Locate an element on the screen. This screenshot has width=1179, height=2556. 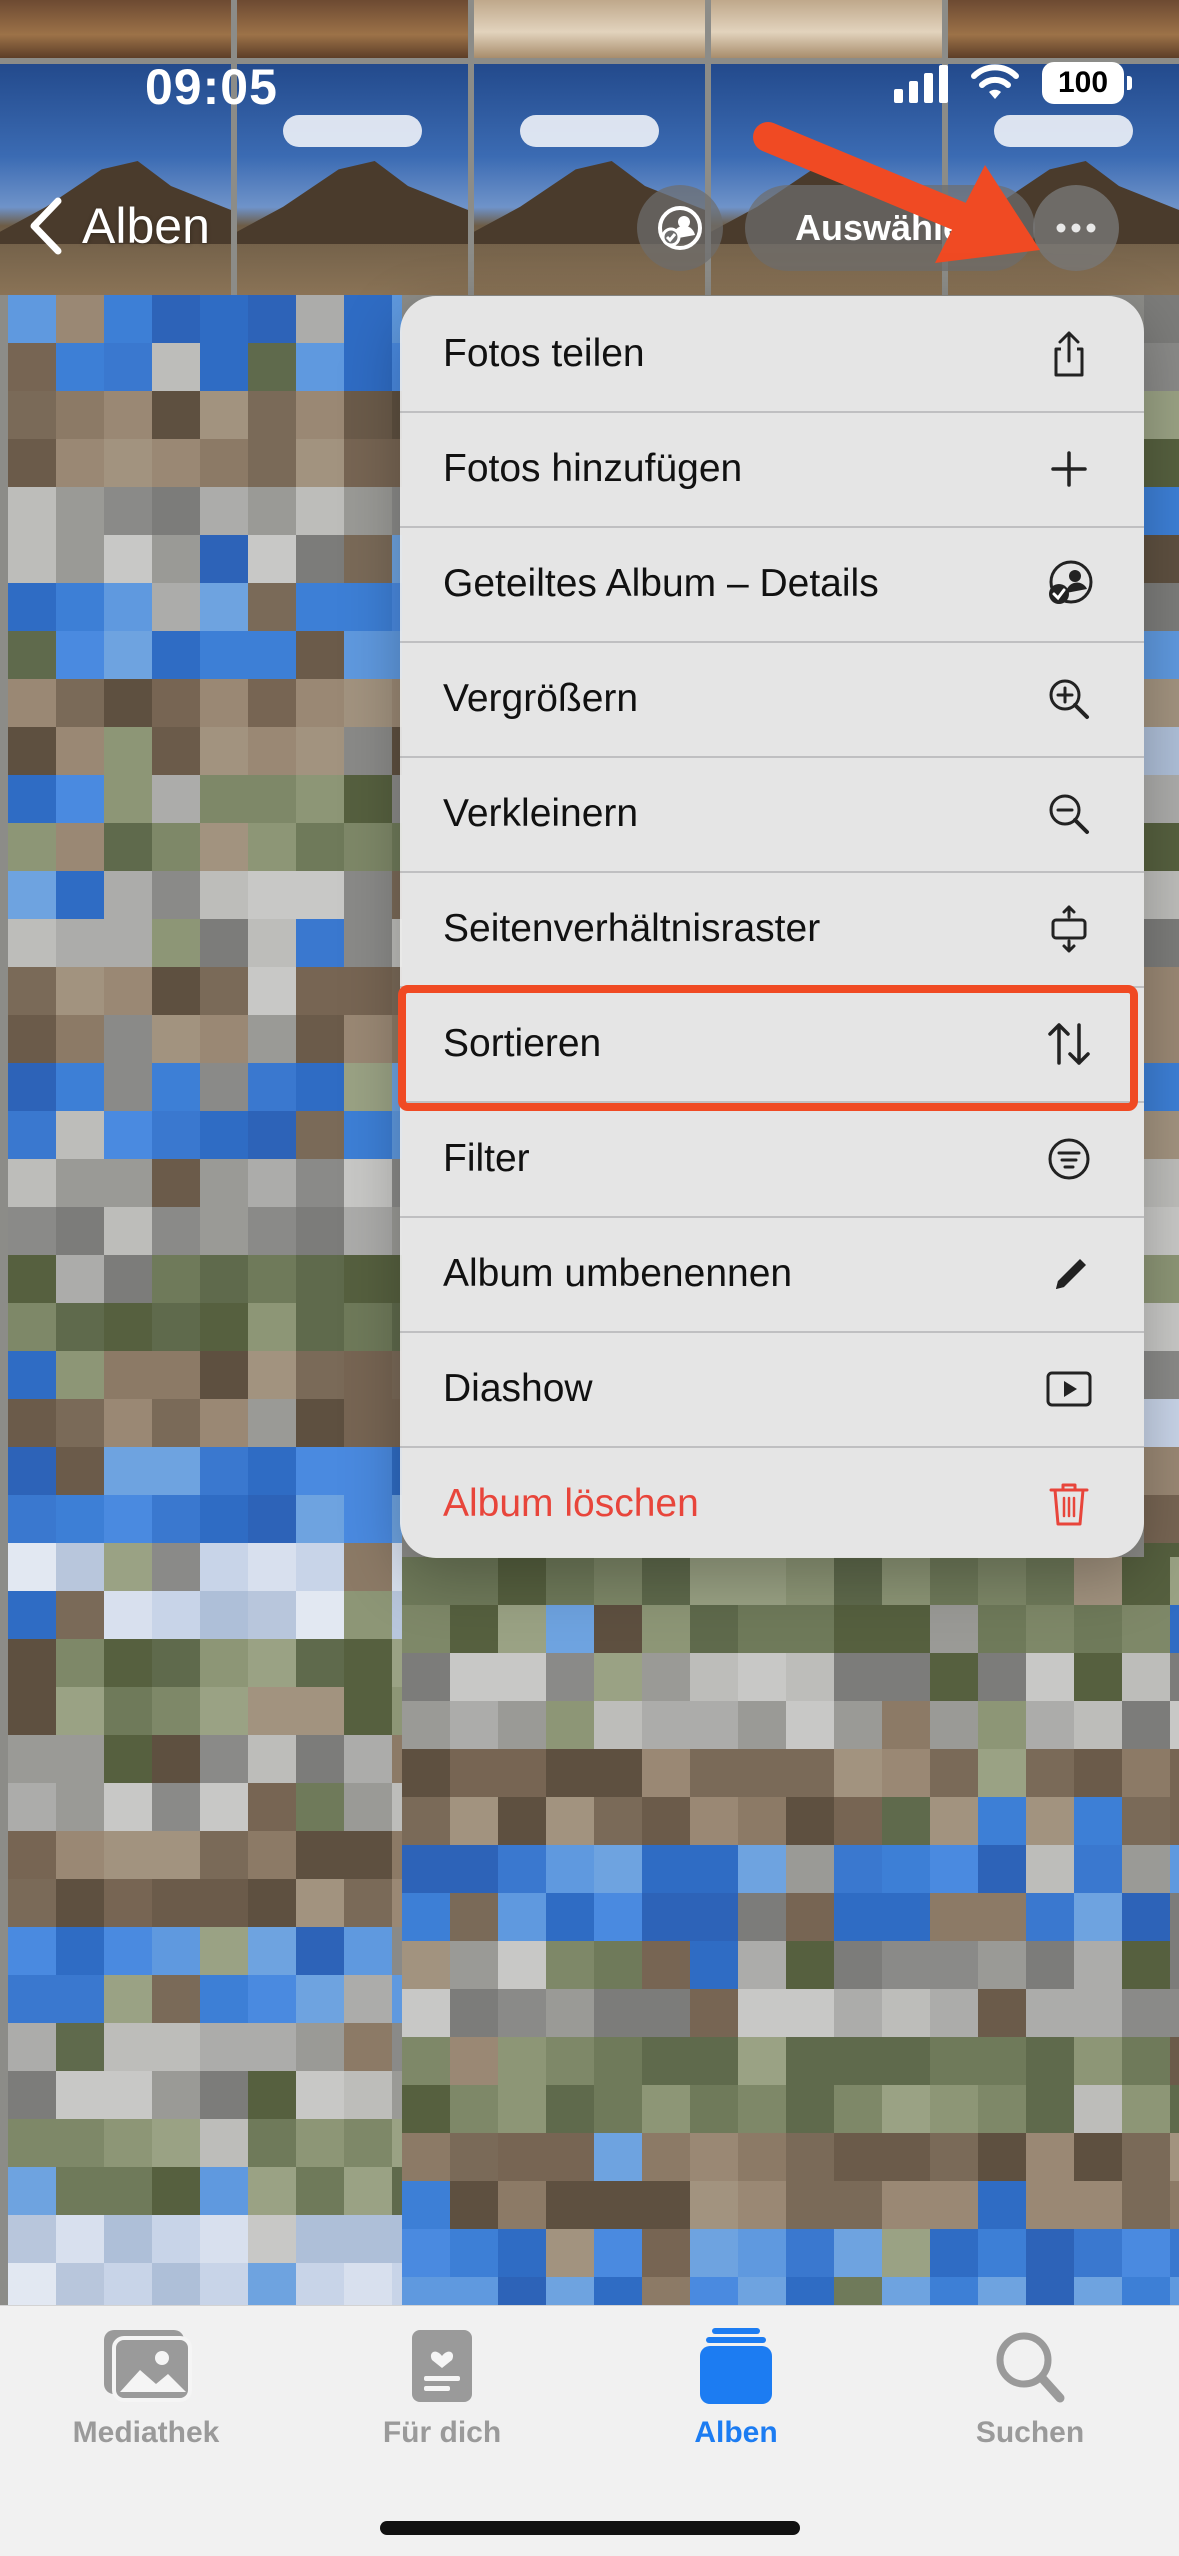
tab-label: Suchen is located at coordinates (1030, 2432).